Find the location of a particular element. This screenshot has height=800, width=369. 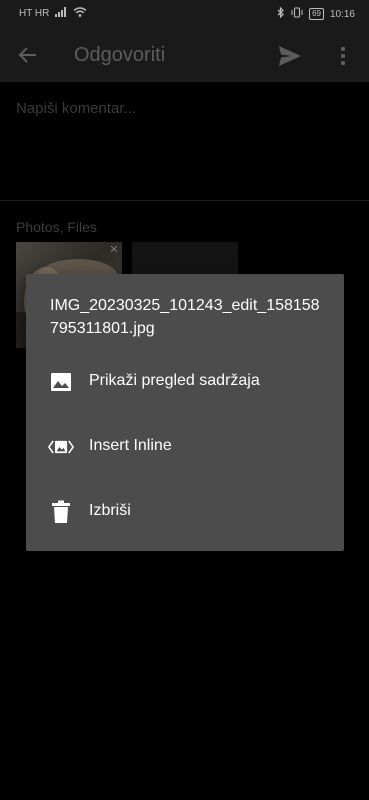

remove-attachment-icon: ✕ is located at coordinates (114, 250).